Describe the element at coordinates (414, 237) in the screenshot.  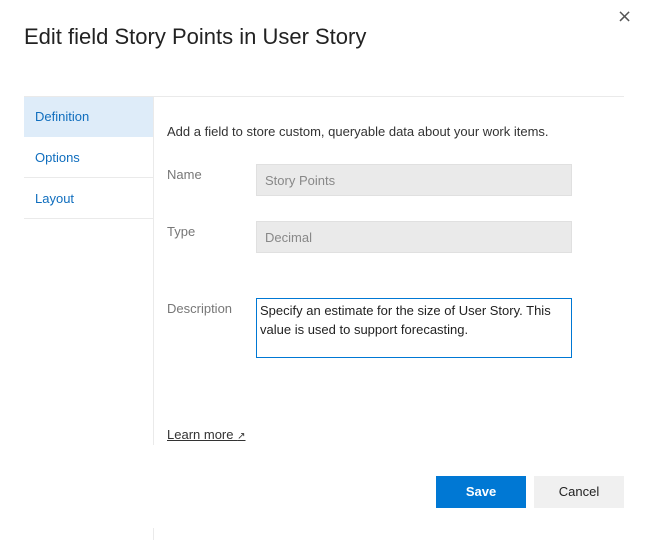
I see `type-field: Decimal` at that location.